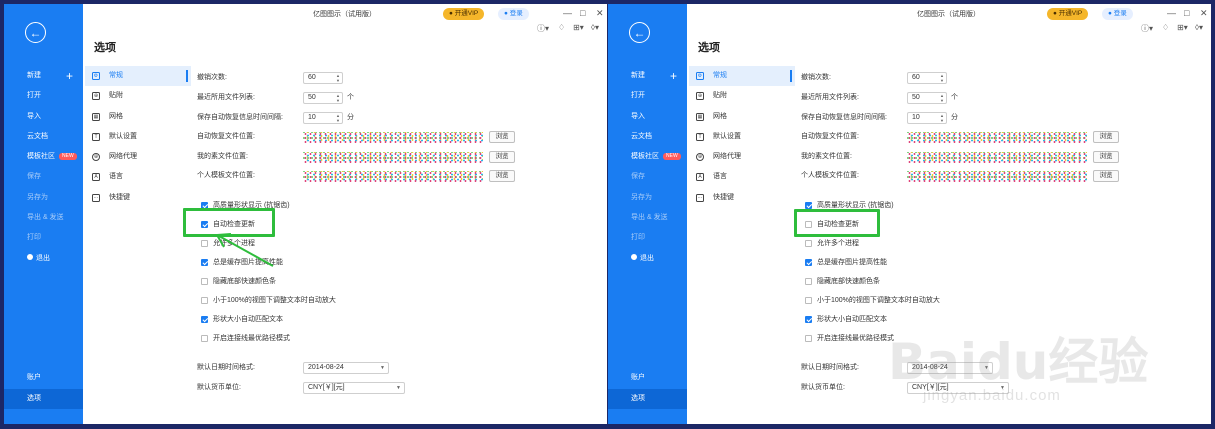  I want to click on date-format-select: 2014-08-24 ▼, so click(346, 368).